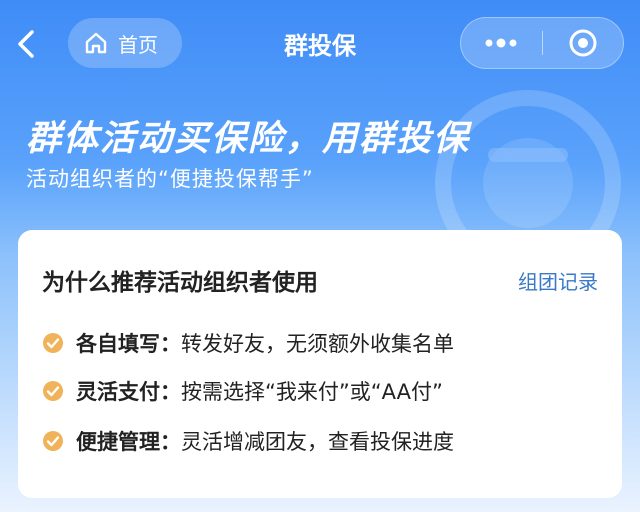  I want to click on more-icon, so click(501, 43).